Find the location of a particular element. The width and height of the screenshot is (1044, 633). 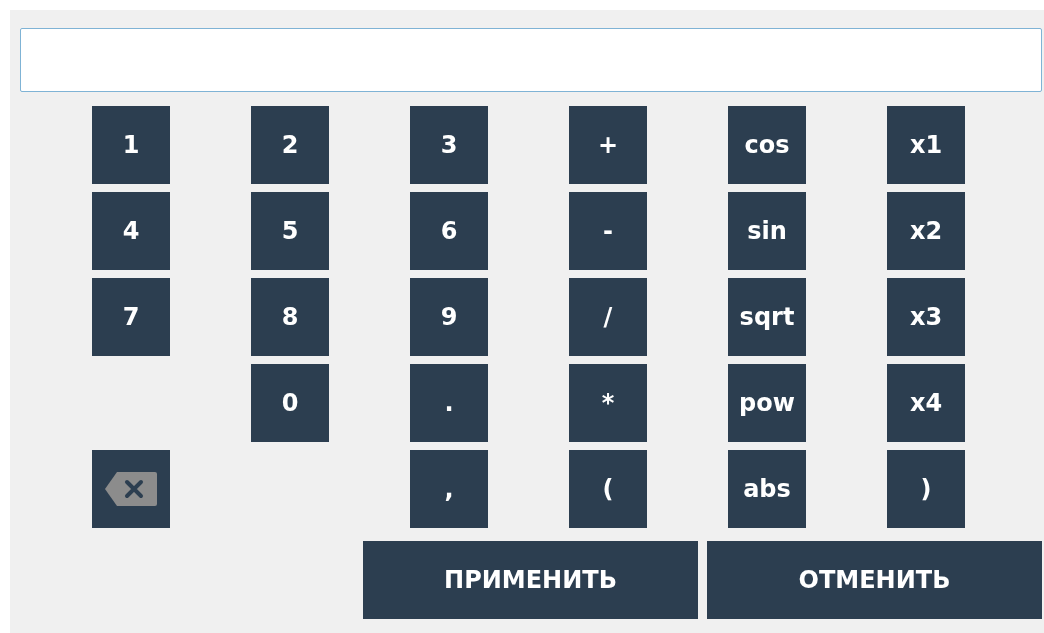

key-button: 5 is located at coordinates (290, 231).